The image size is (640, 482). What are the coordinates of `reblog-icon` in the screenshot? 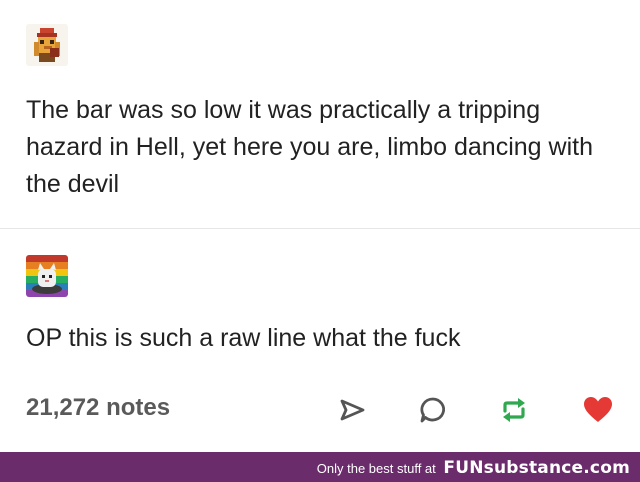 It's located at (514, 410).